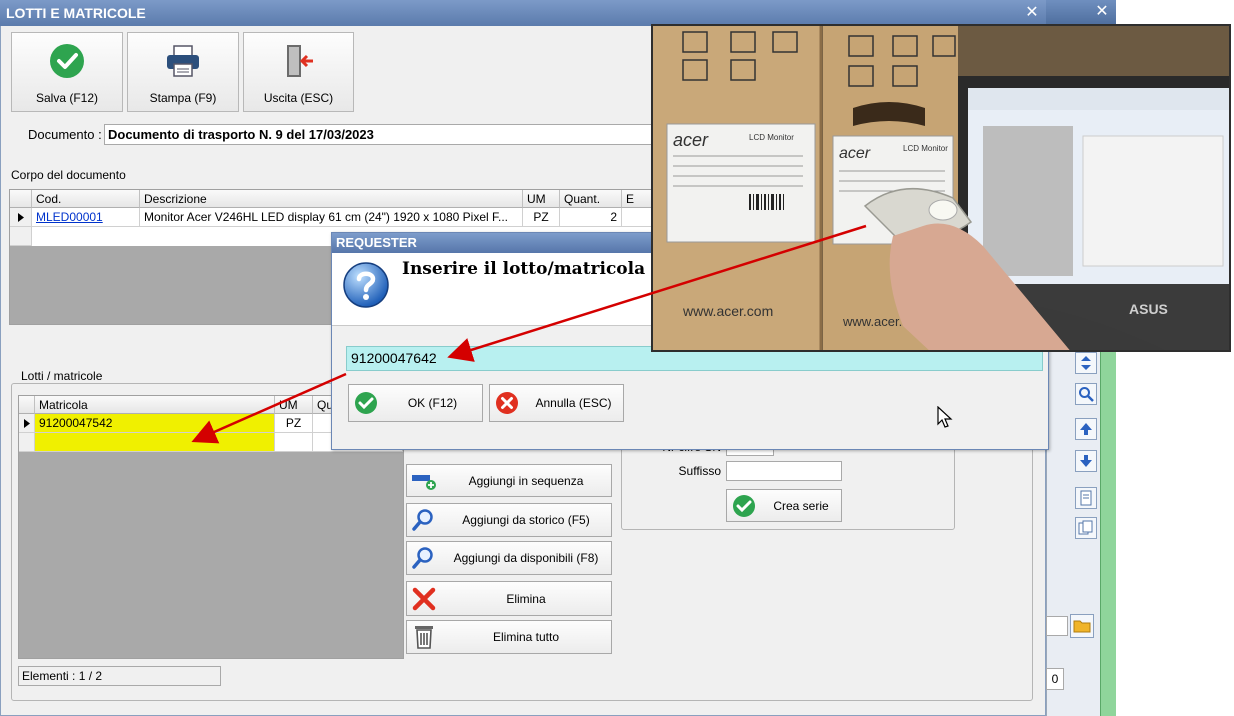  I want to click on delete-button: Elimina, so click(509, 598).